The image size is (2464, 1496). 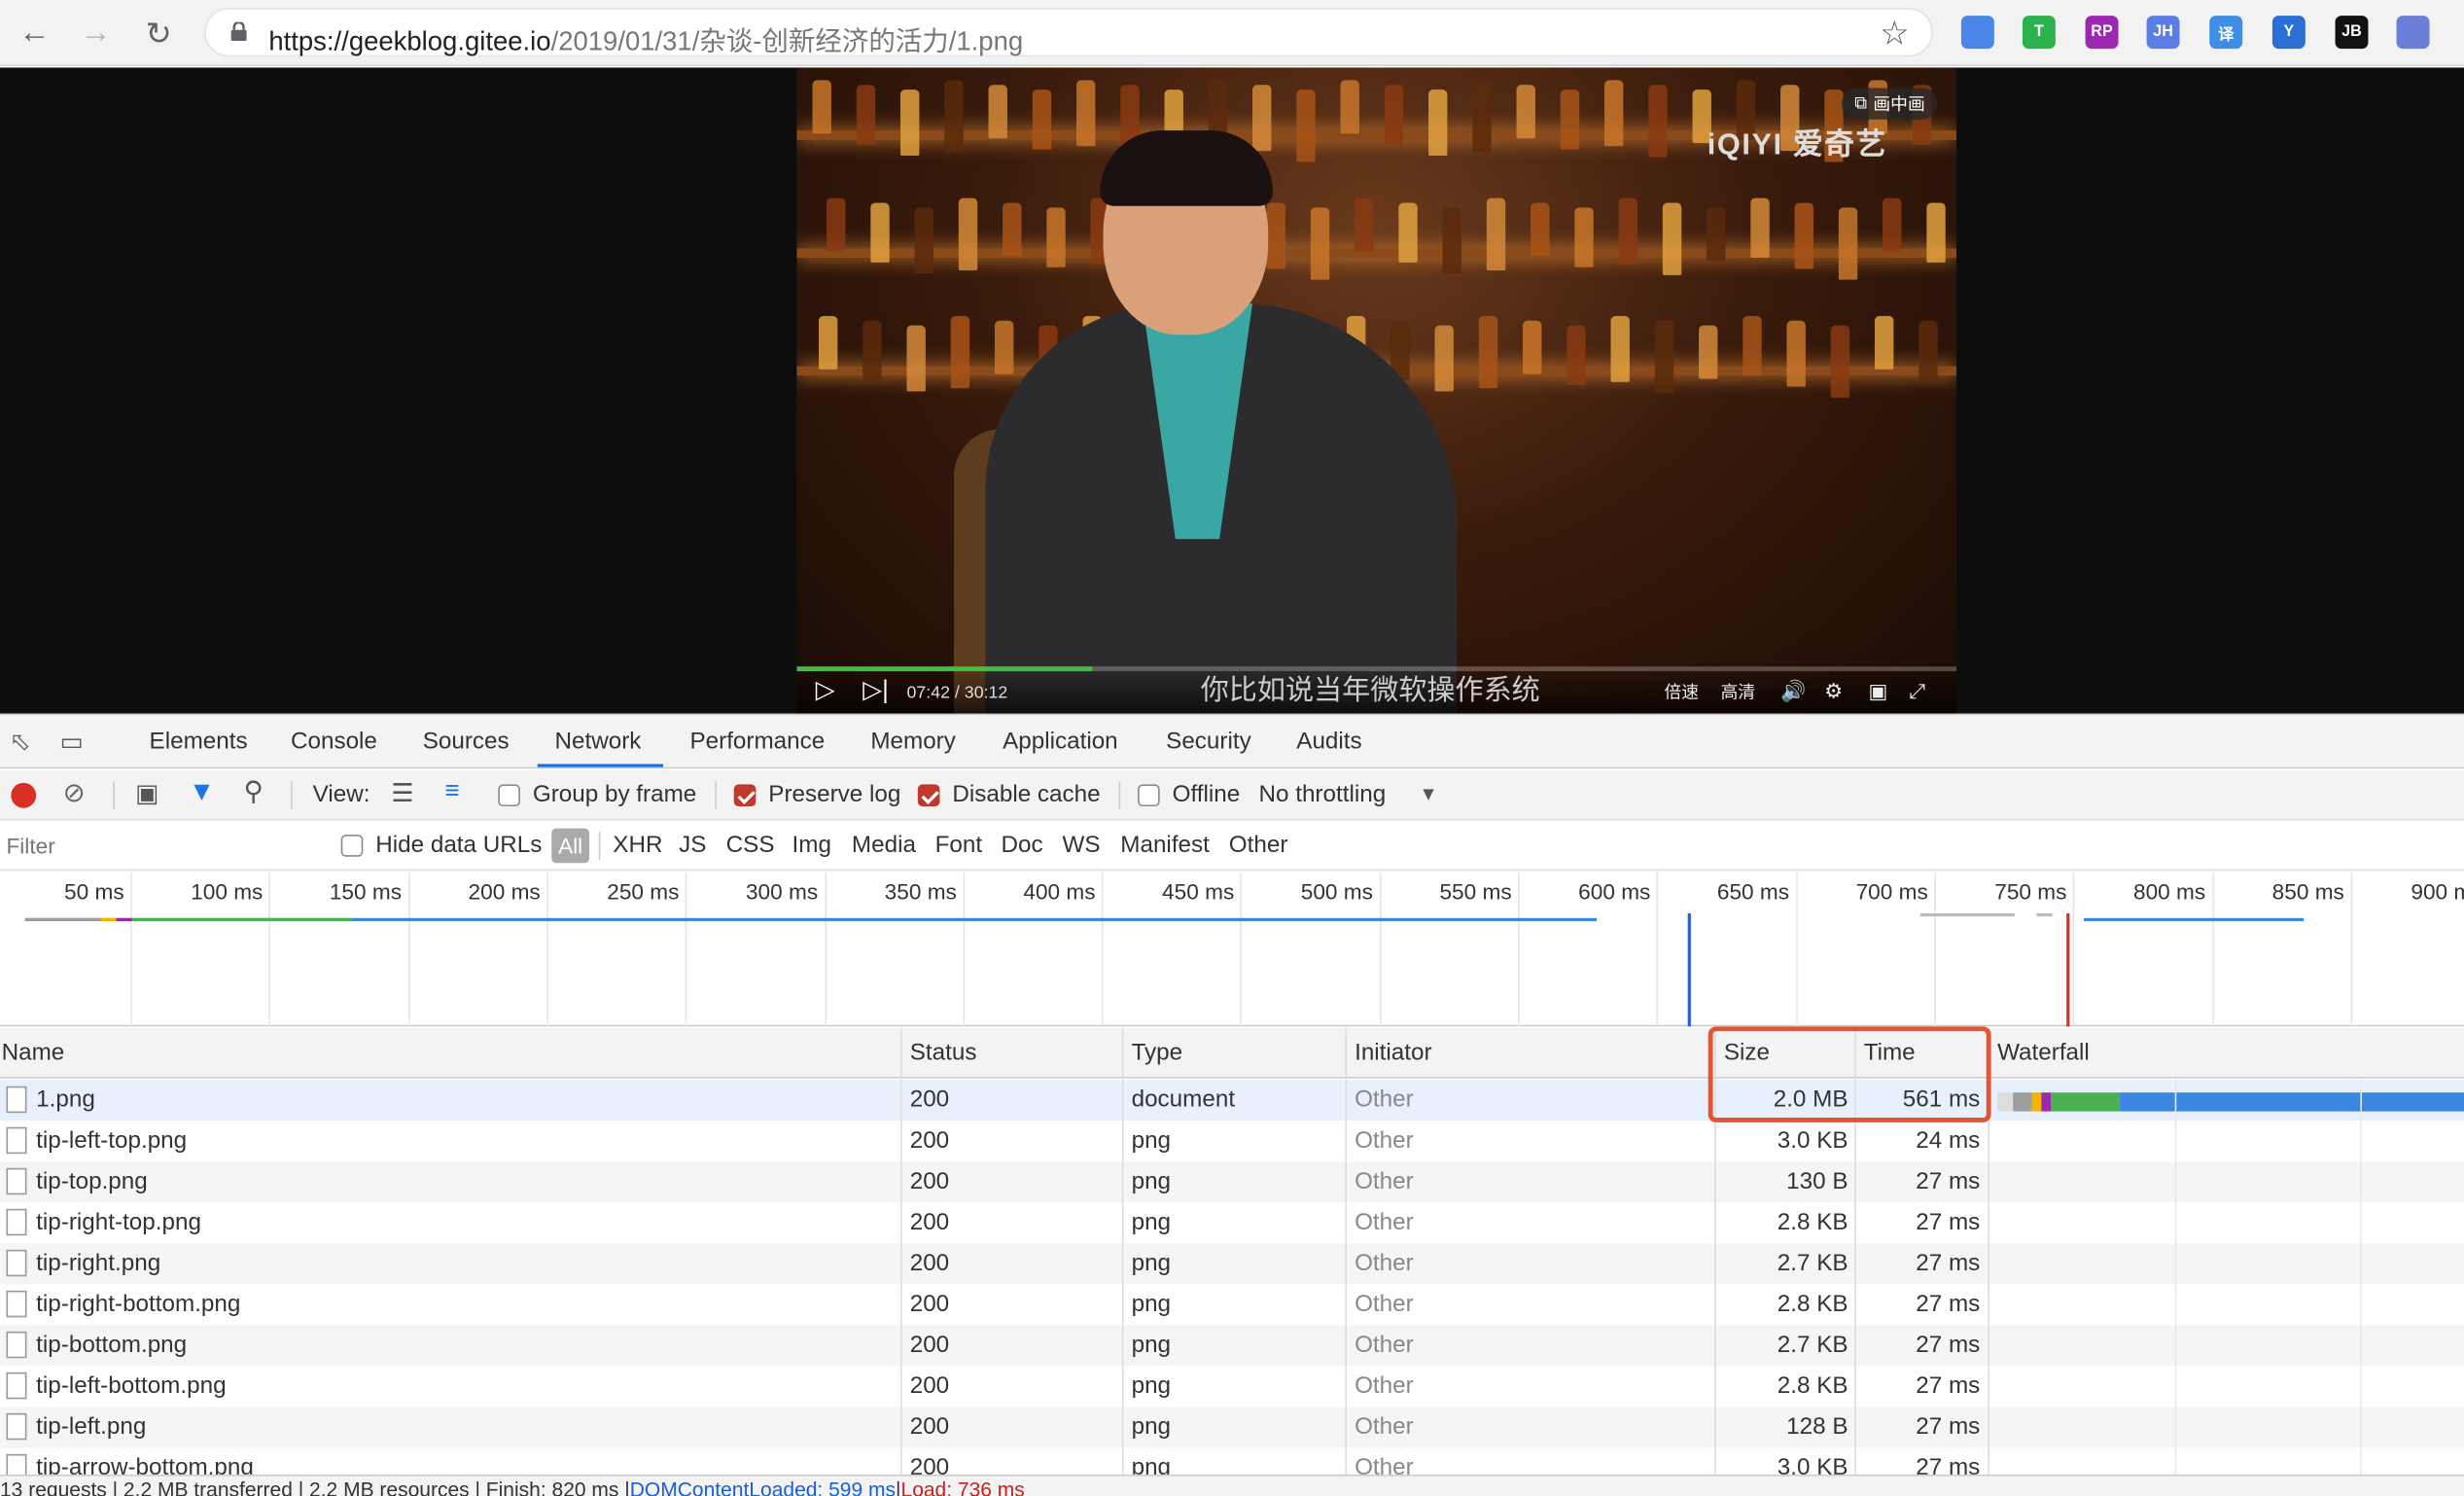 I want to click on tab-console: Console, so click(x=334, y=741).